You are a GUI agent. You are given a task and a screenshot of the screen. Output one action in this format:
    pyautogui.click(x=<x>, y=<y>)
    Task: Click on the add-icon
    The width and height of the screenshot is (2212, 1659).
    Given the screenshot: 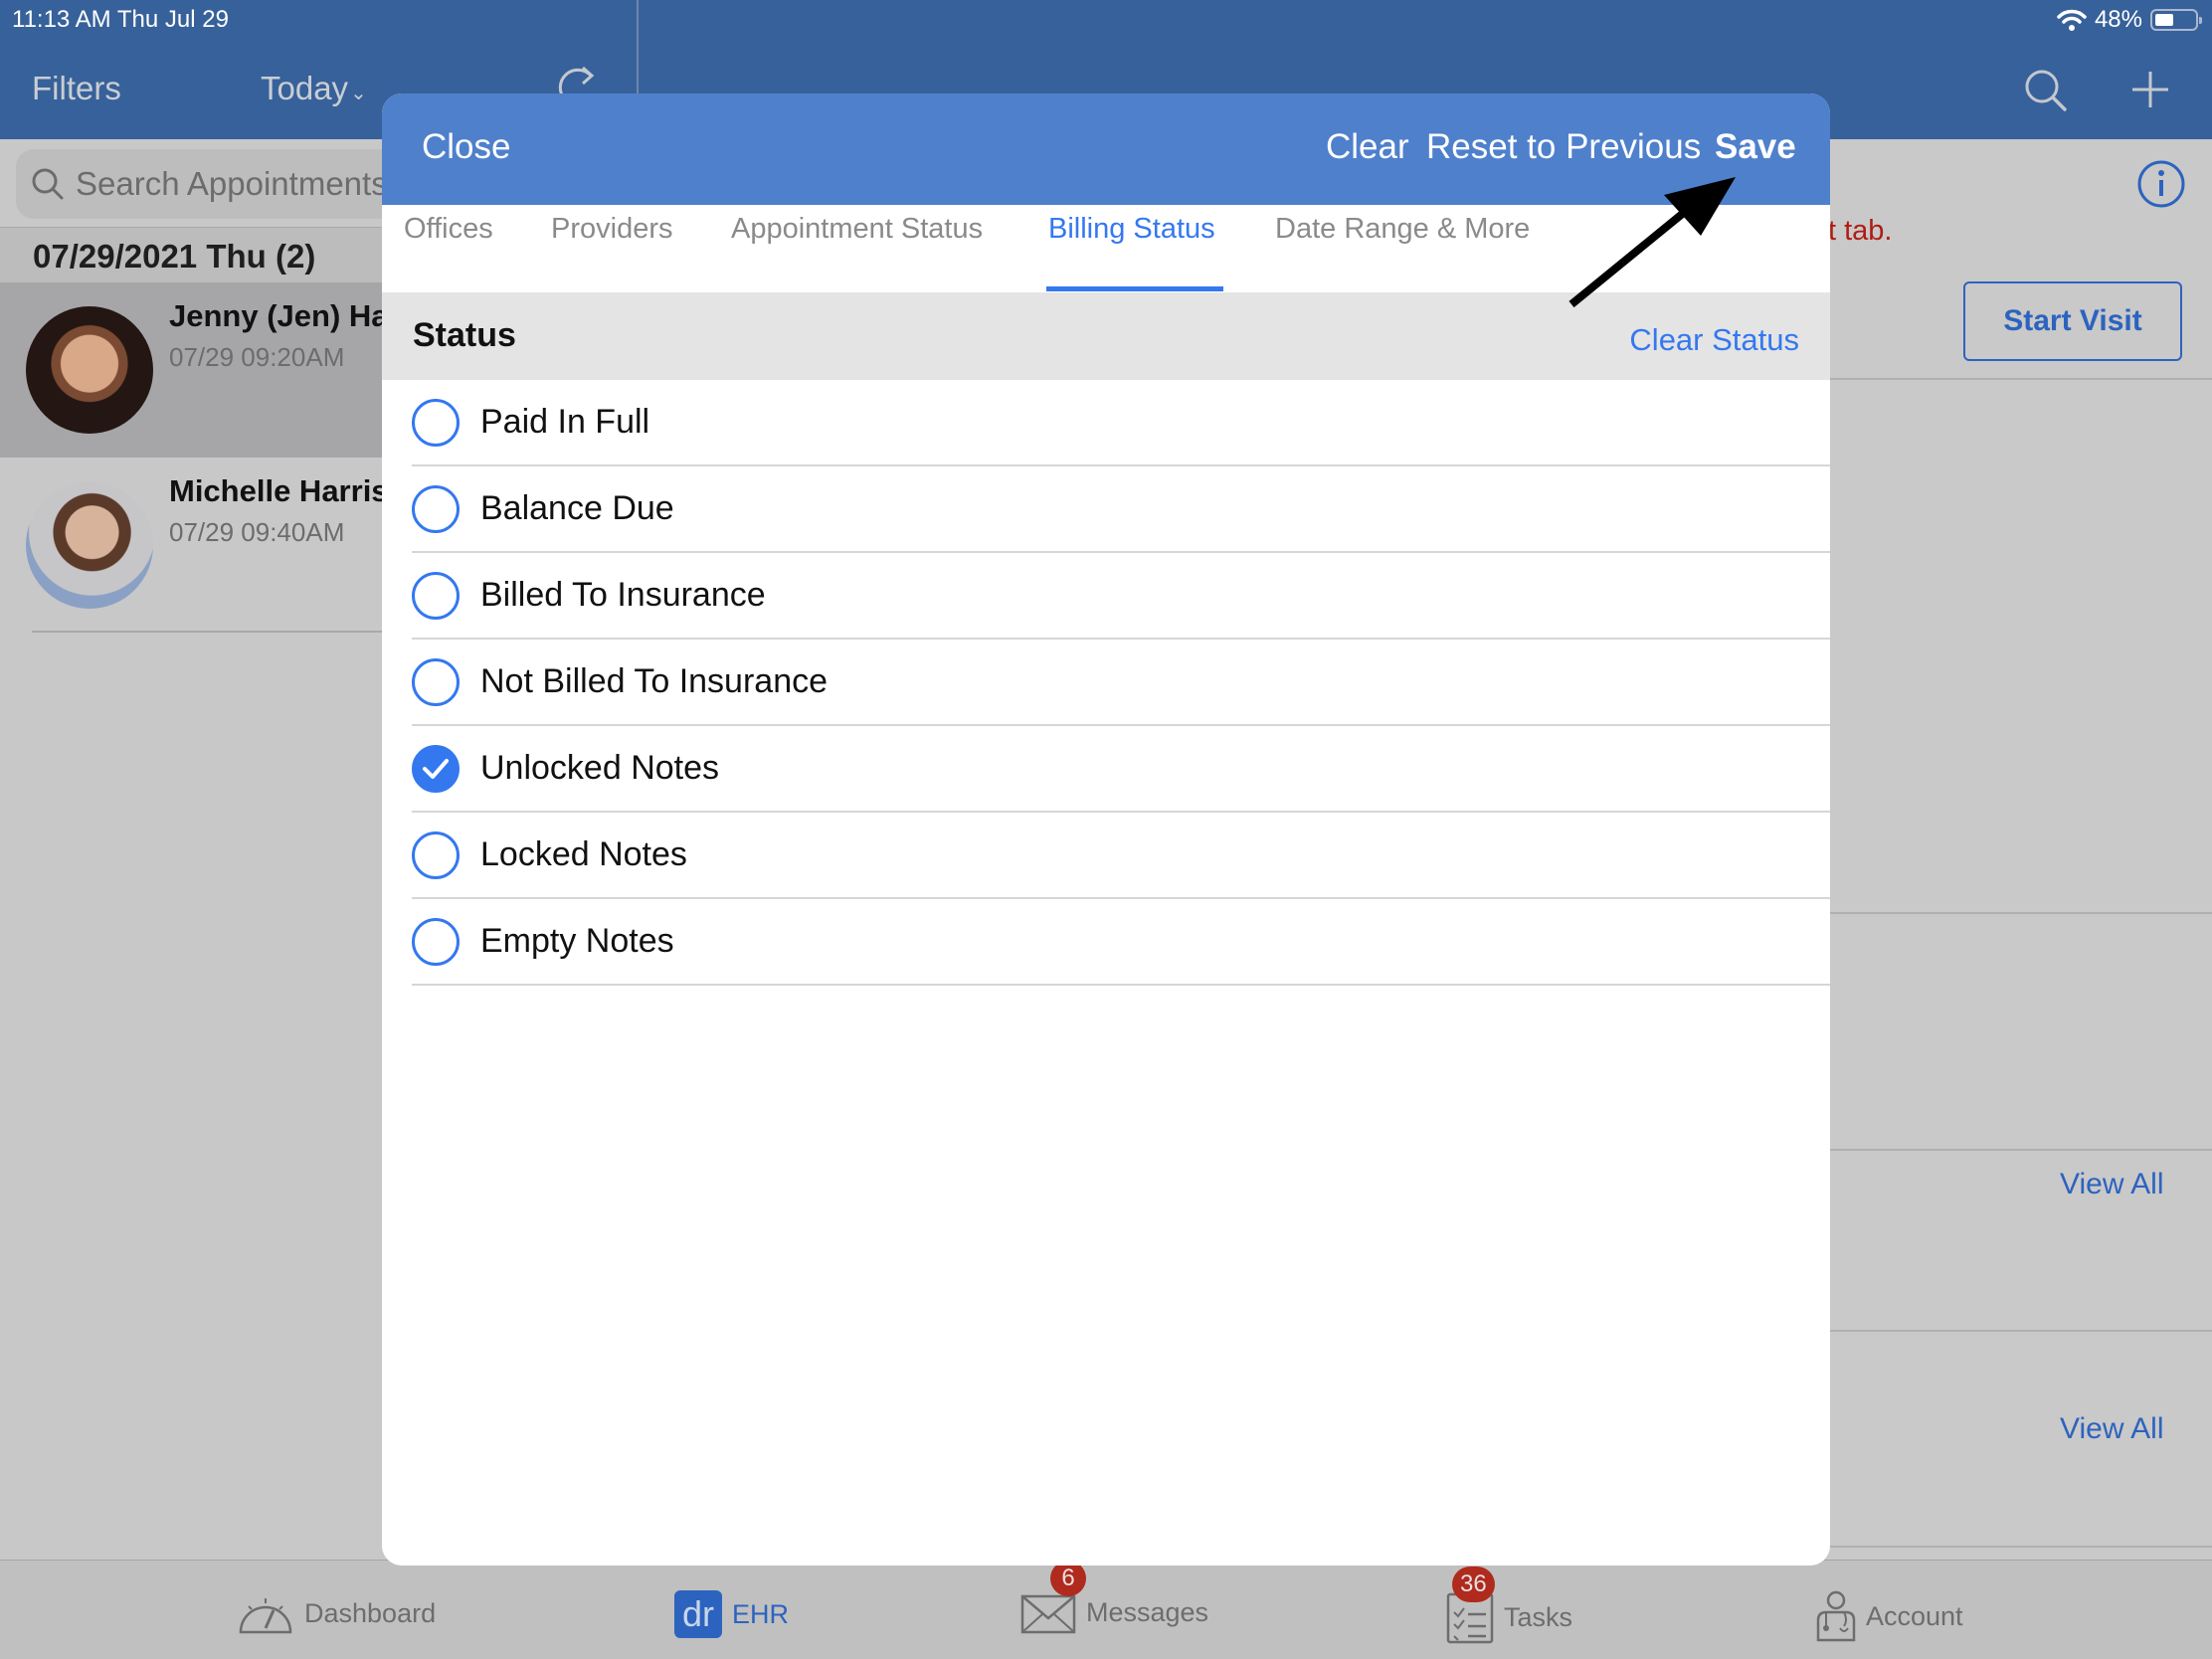 What is the action you would take?
    pyautogui.click(x=2150, y=89)
    